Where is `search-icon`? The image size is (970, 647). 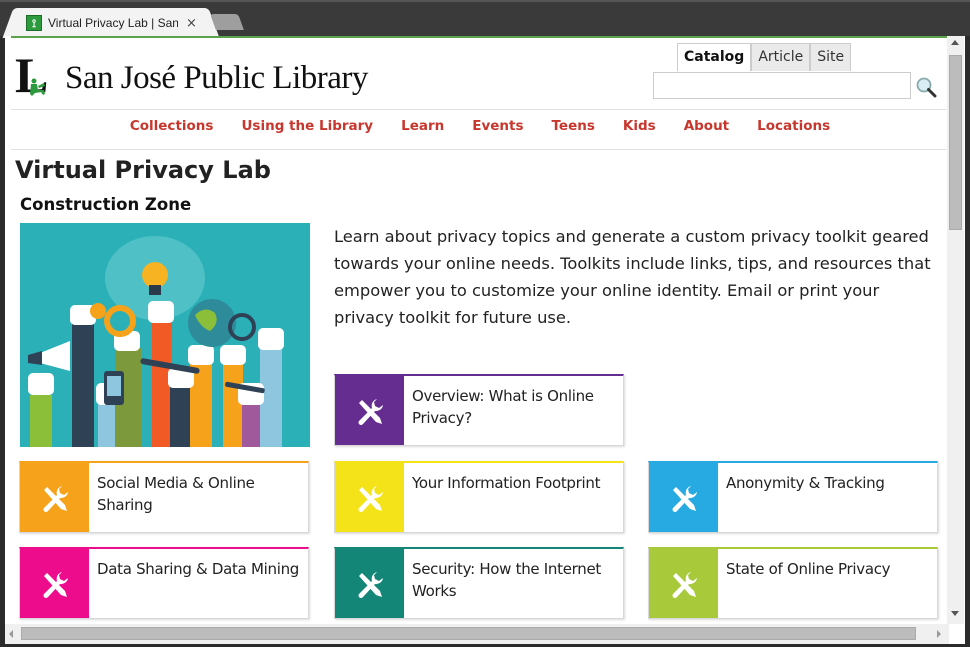
search-icon is located at coordinates (926, 87).